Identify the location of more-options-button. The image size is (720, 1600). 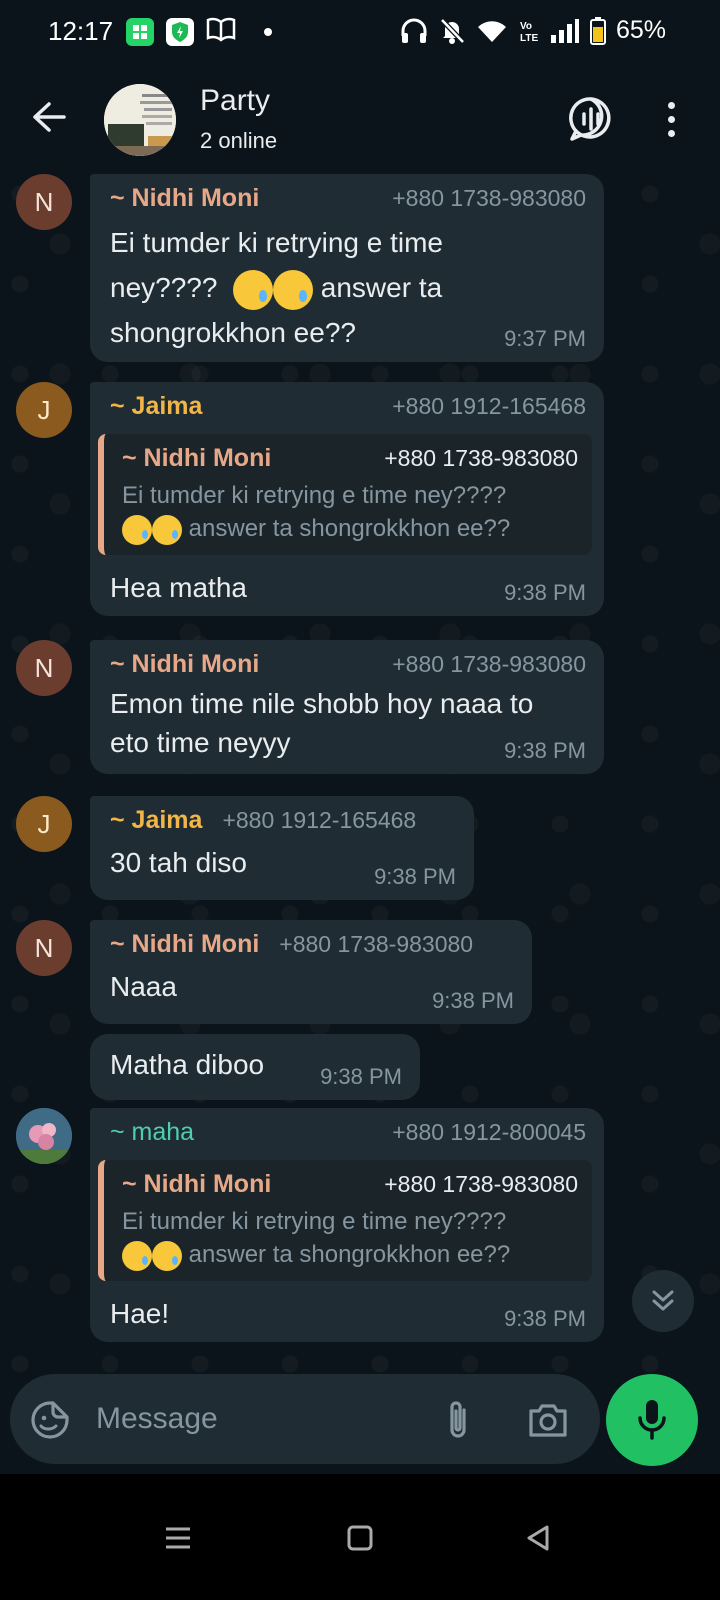
(671, 119).